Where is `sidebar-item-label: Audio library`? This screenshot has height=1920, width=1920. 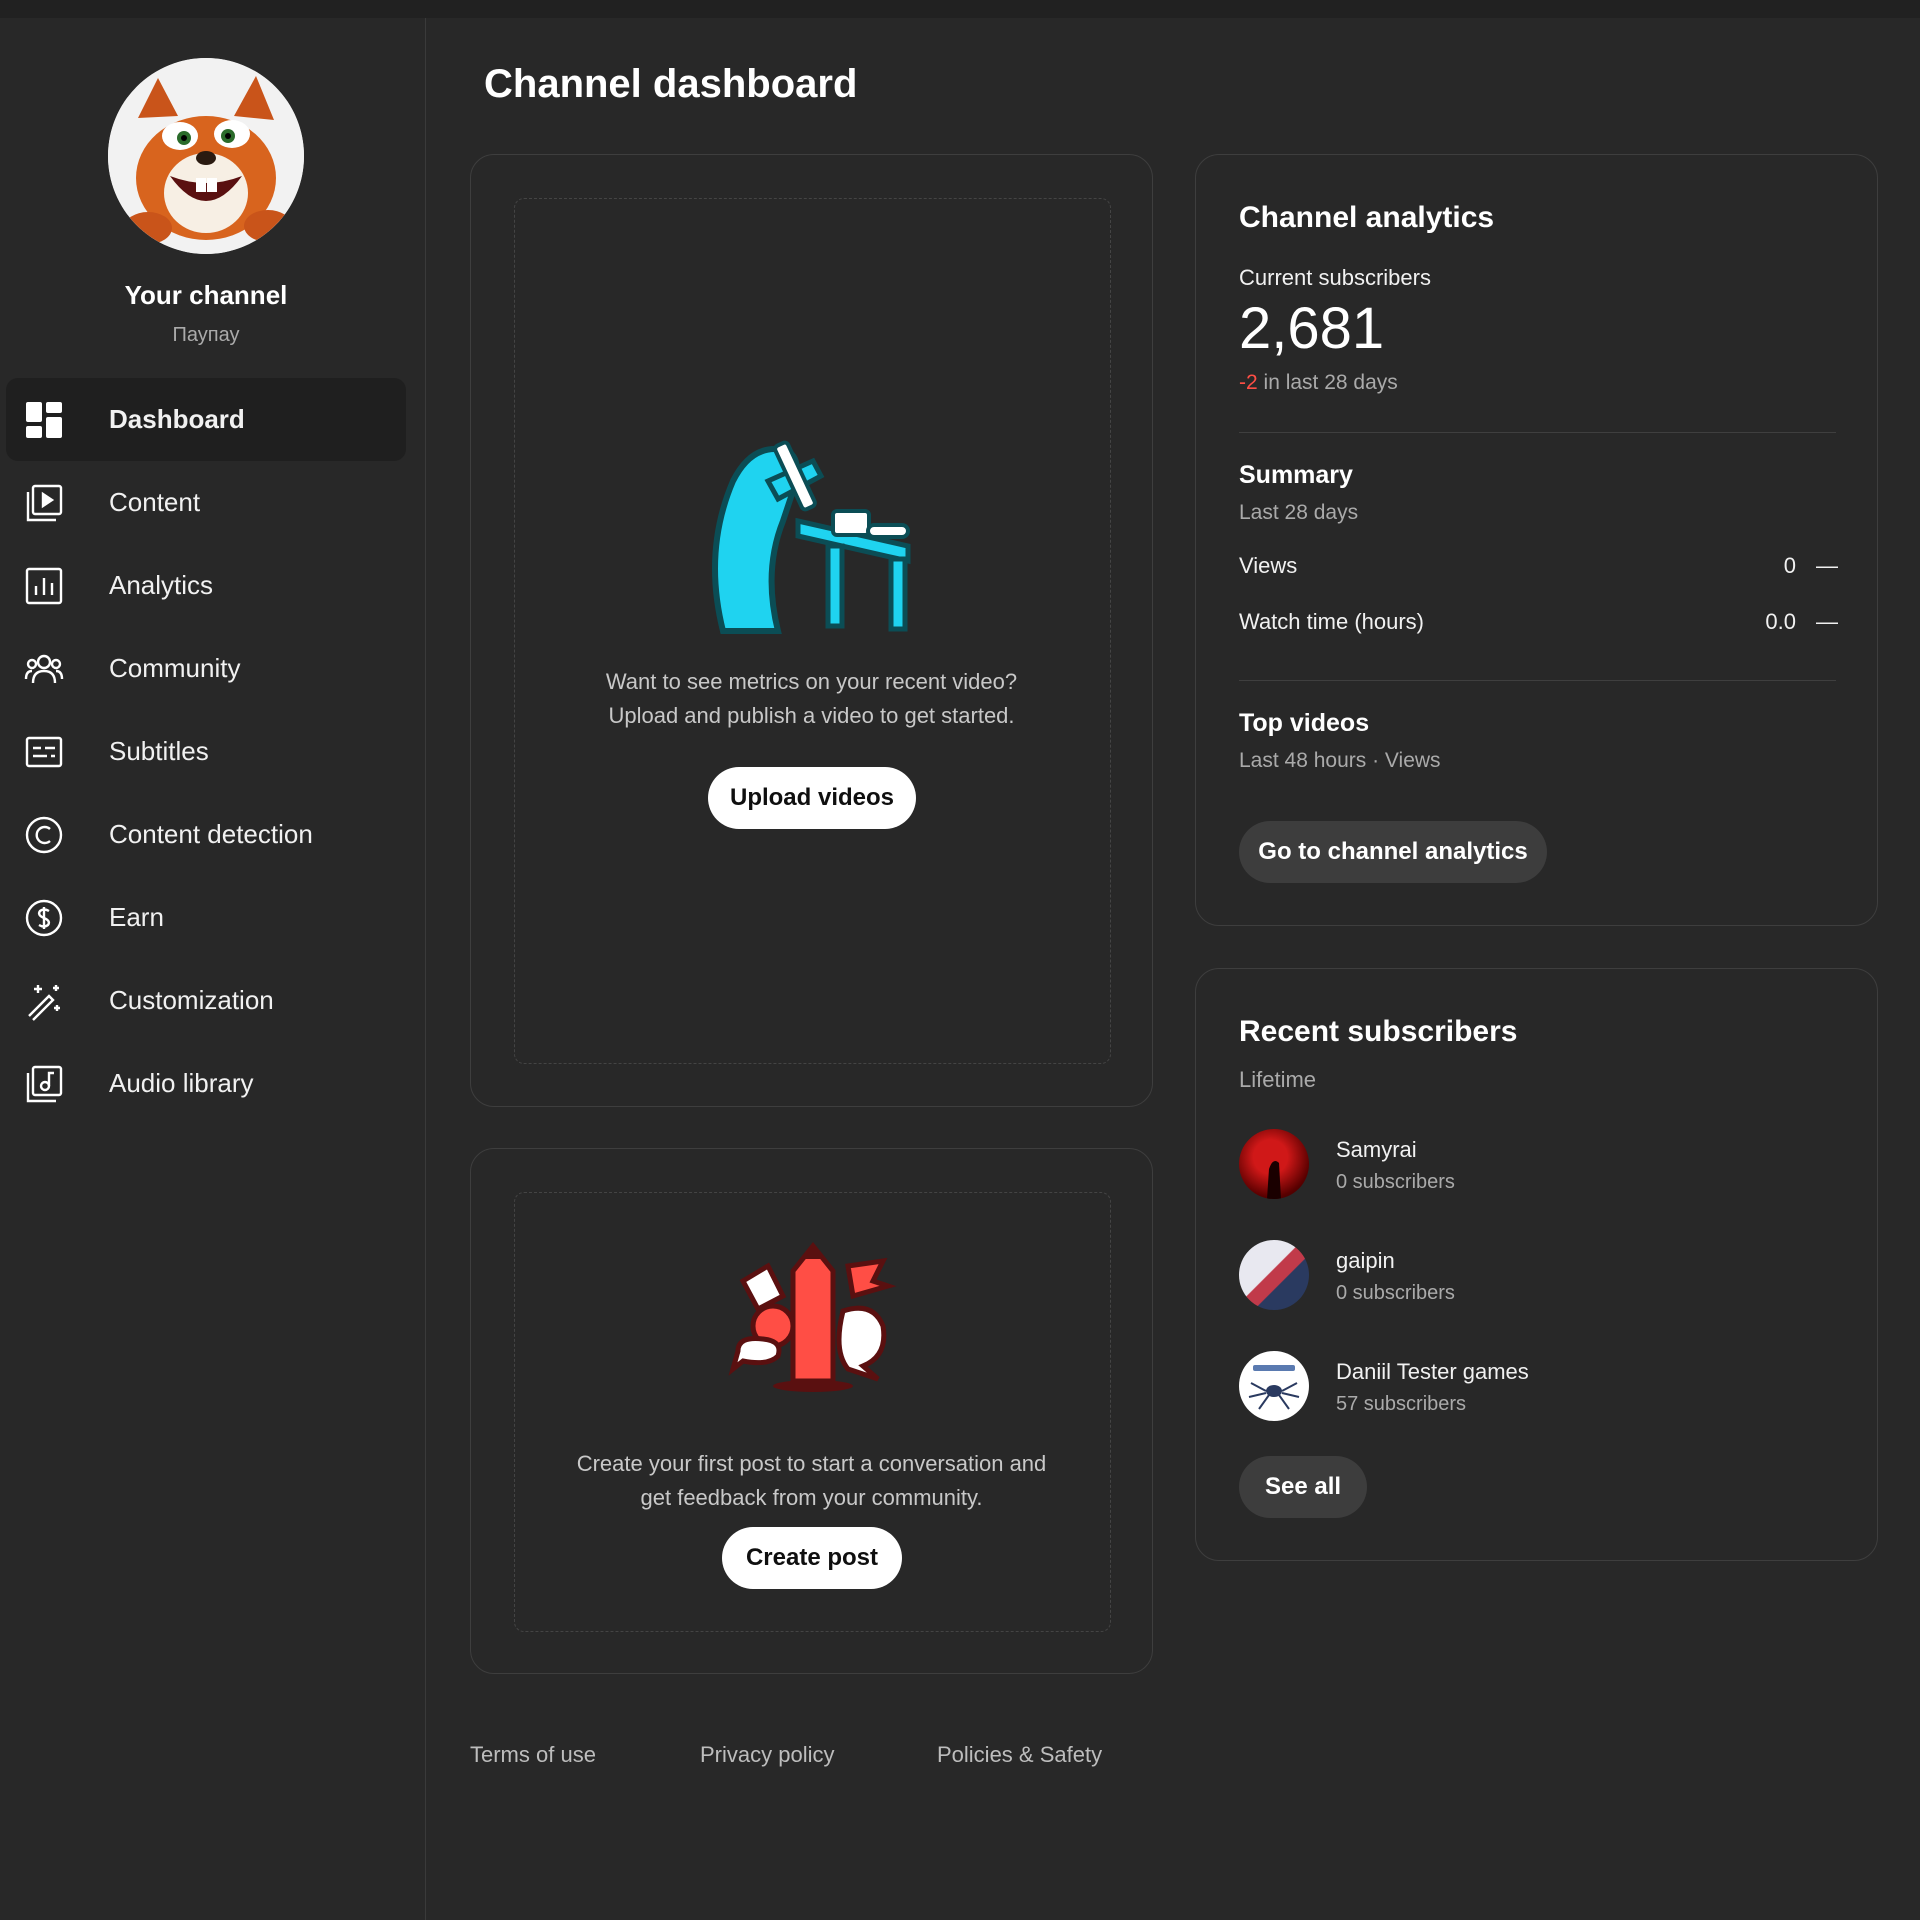
sidebar-item-label: Audio library is located at coordinates (181, 1083).